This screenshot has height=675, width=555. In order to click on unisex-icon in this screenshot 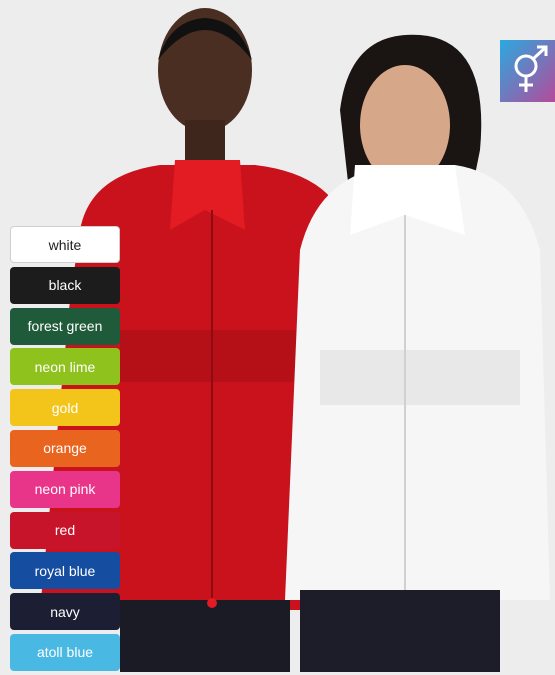, I will do `click(527, 71)`.